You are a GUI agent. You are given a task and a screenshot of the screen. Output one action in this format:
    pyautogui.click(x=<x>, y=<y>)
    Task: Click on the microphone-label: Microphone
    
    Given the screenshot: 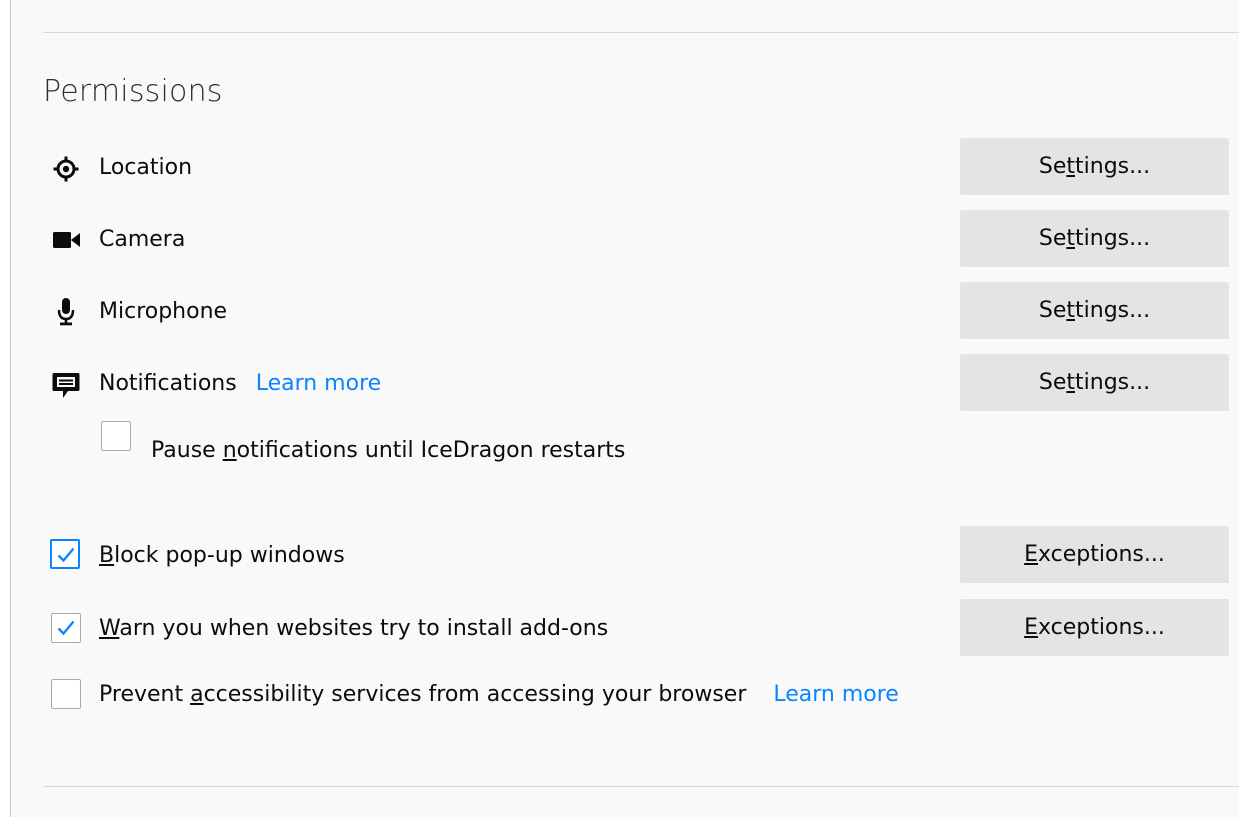 What is the action you would take?
    pyautogui.click(x=163, y=311)
    